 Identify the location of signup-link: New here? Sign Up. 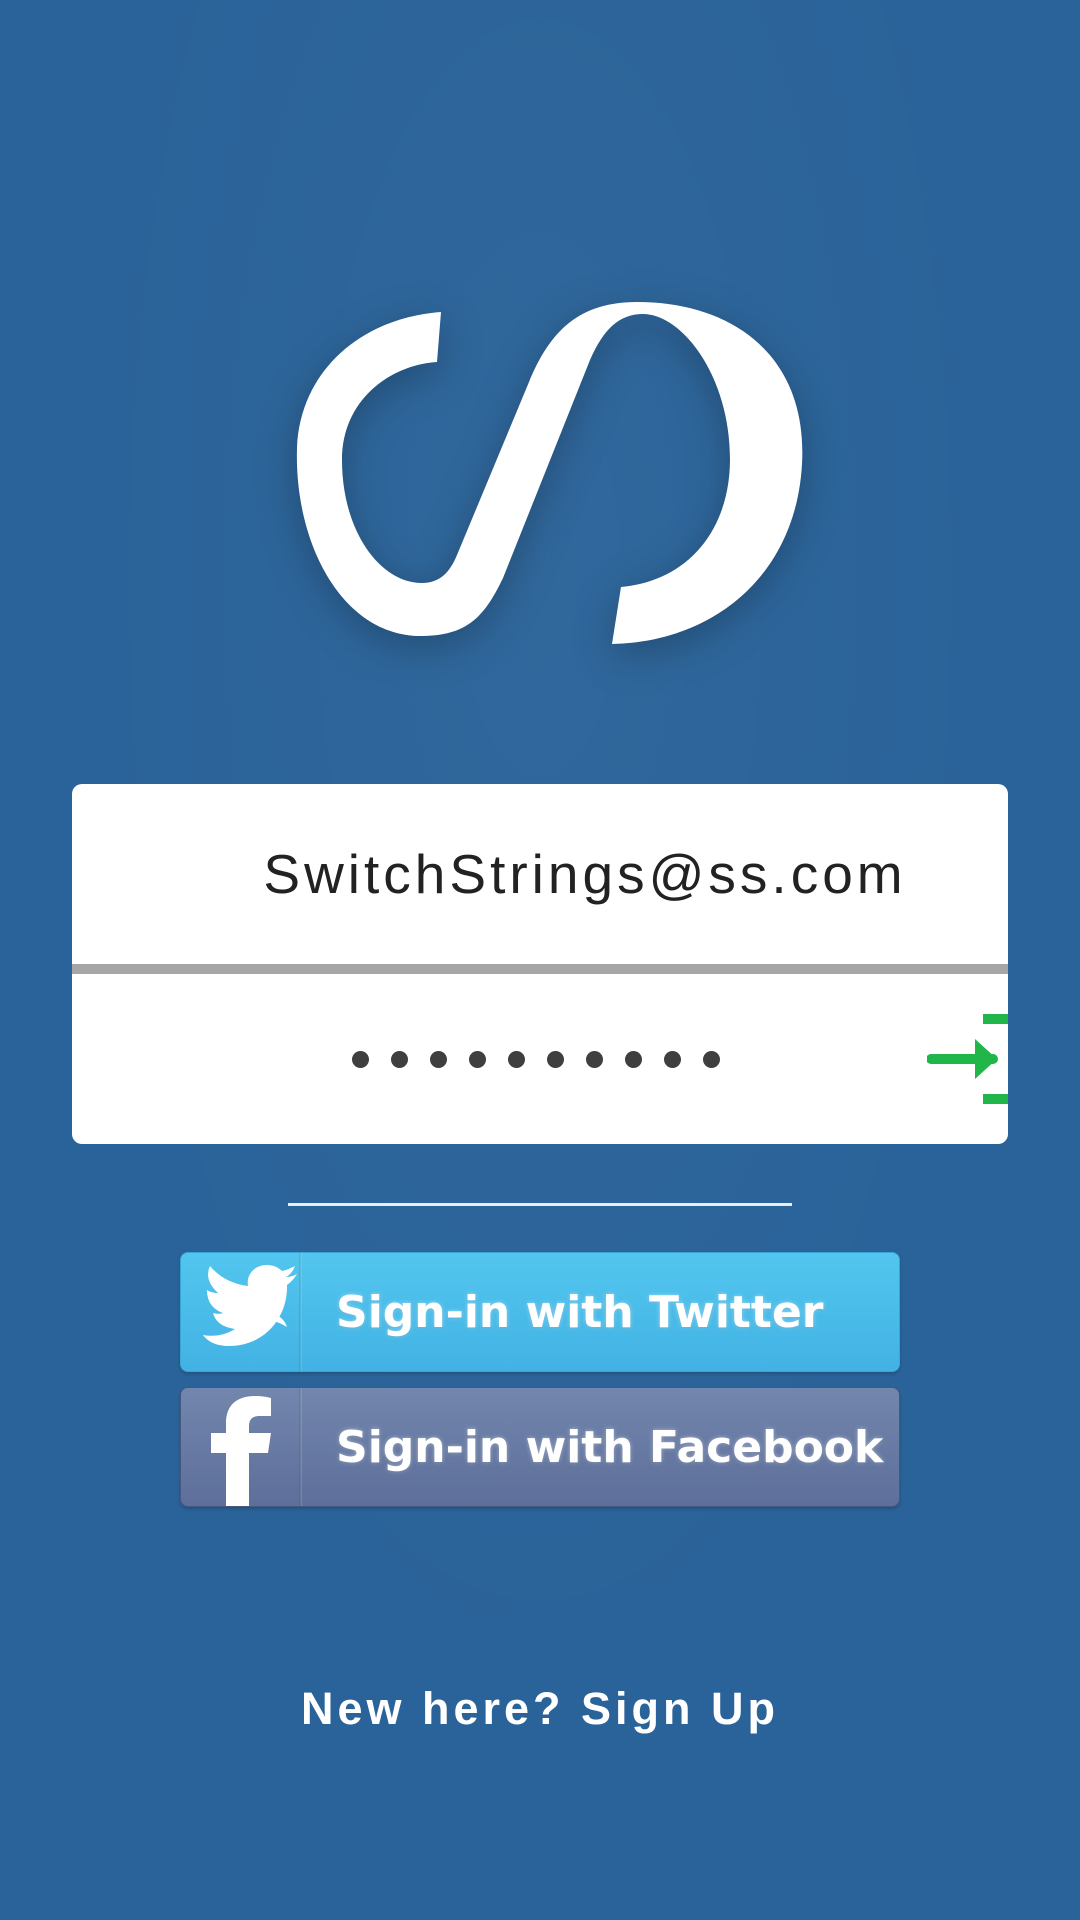
(540, 1709).